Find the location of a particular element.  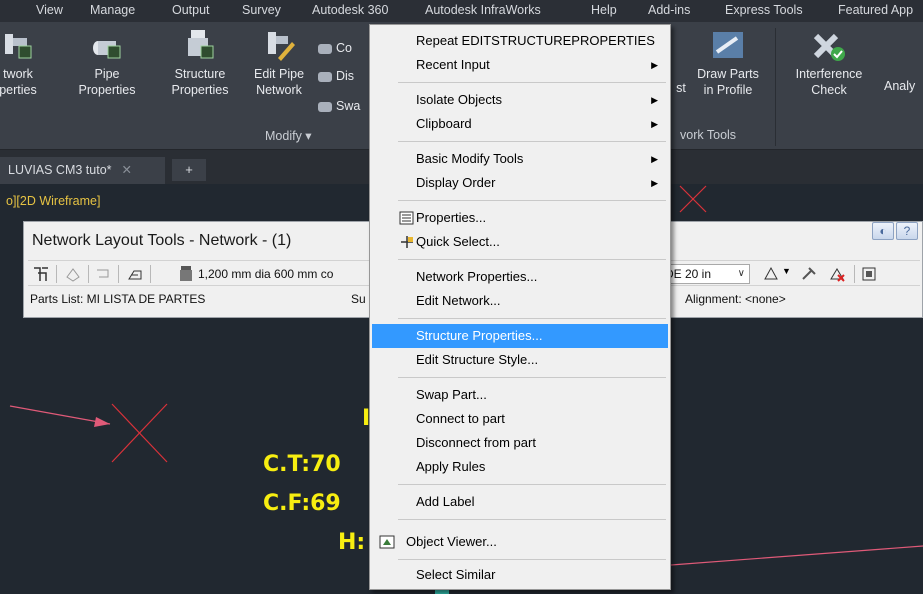

draw-parts-in-profile-icon is located at coordinates (728, 45).